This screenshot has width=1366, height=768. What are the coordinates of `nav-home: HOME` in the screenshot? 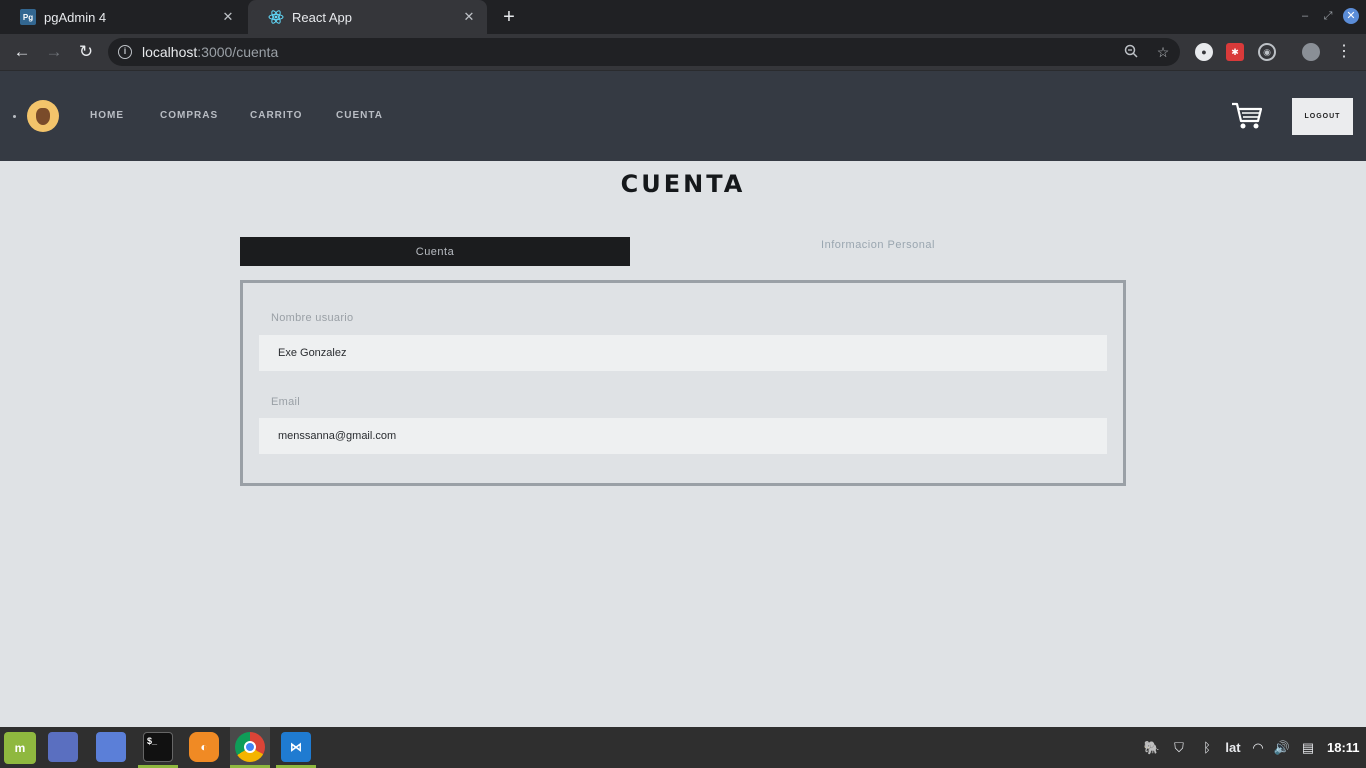 It's located at (107, 115).